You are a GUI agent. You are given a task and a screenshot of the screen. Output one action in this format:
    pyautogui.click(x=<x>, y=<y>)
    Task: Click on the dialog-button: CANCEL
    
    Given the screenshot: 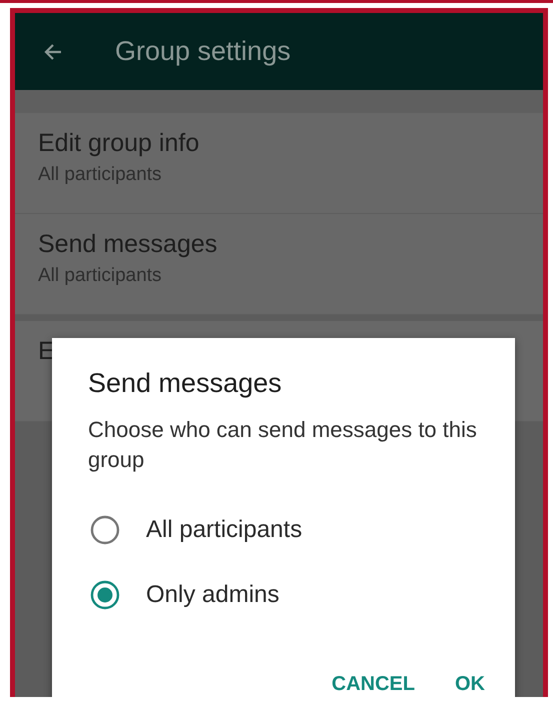 What is the action you would take?
    pyautogui.click(x=373, y=682)
    